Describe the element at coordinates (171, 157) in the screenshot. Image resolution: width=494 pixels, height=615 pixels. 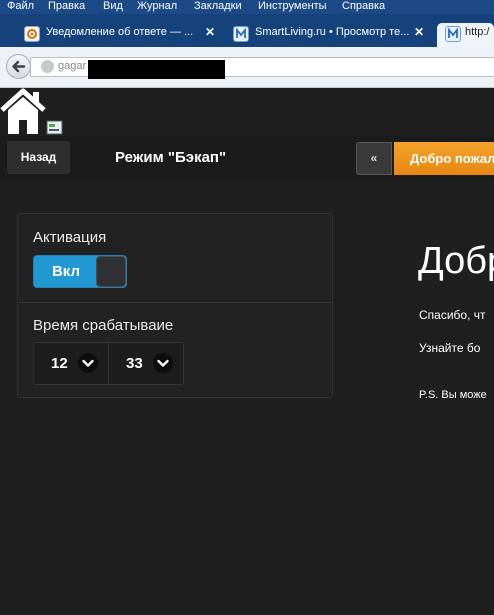
I see `page-title: Режим "Бэкап"` at that location.